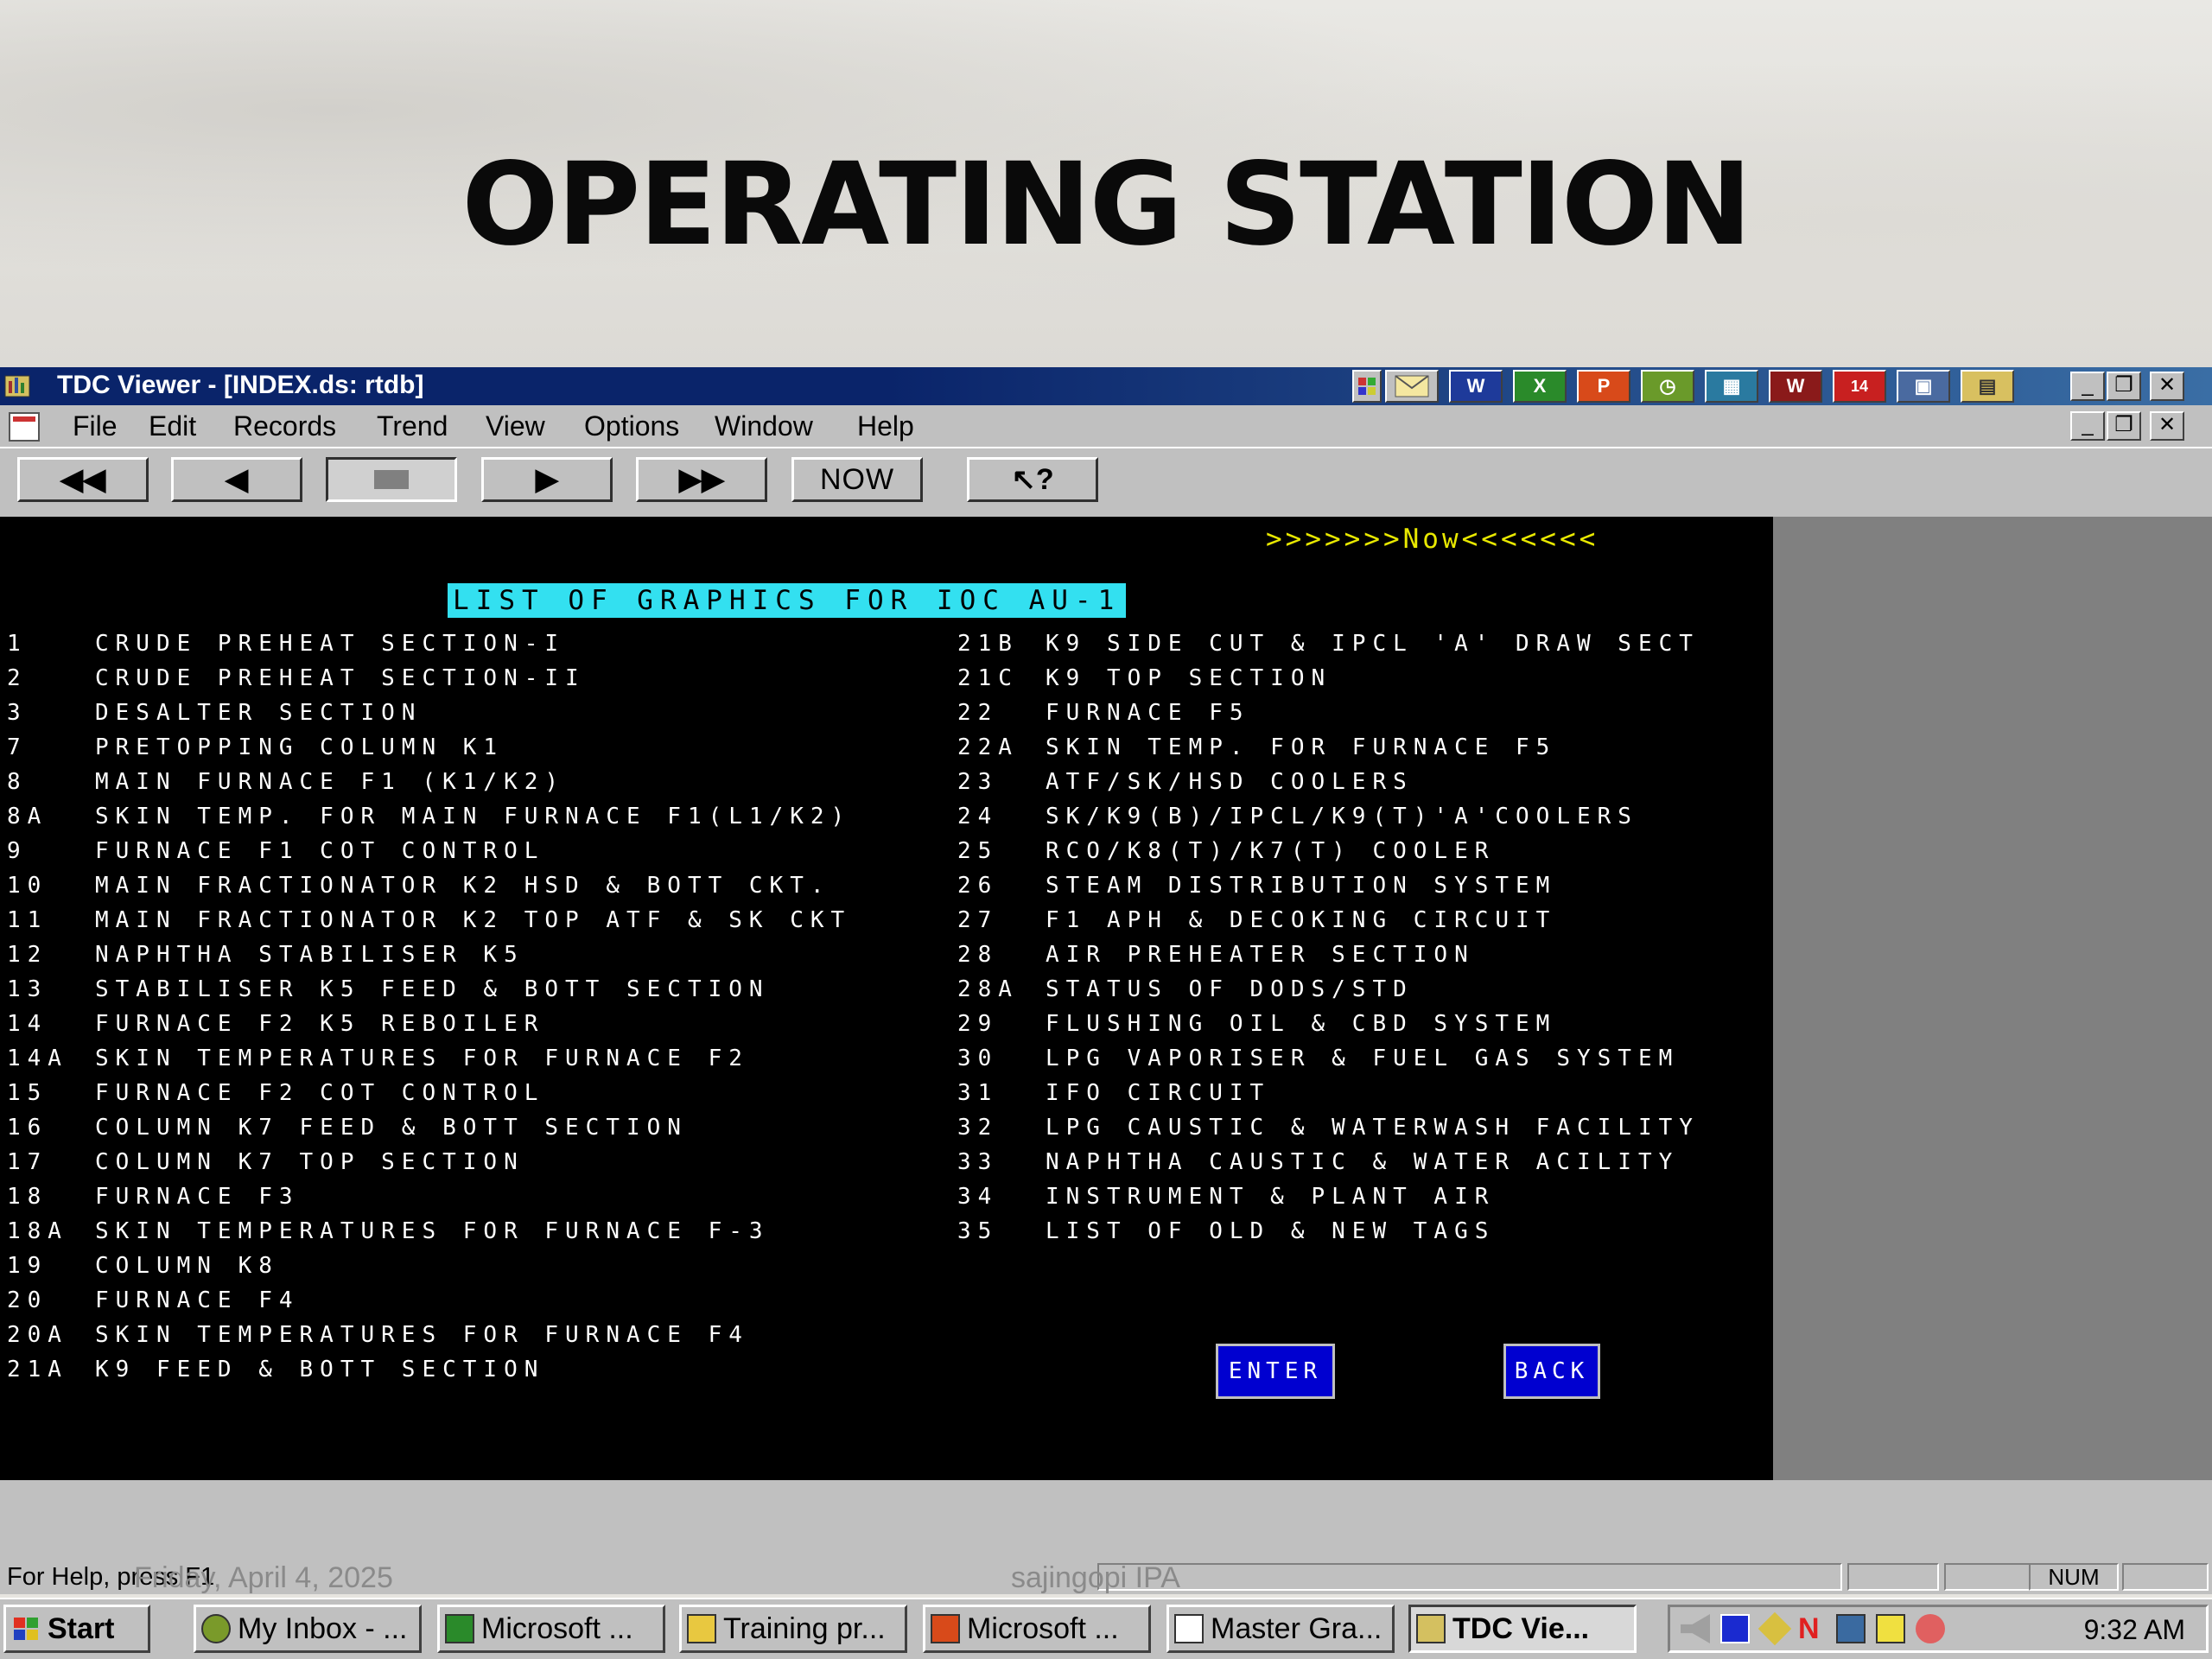 The image size is (2212, 1659). Describe the element at coordinates (1667, 386) in the screenshot. I see `schedule-icon: ◷` at that location.